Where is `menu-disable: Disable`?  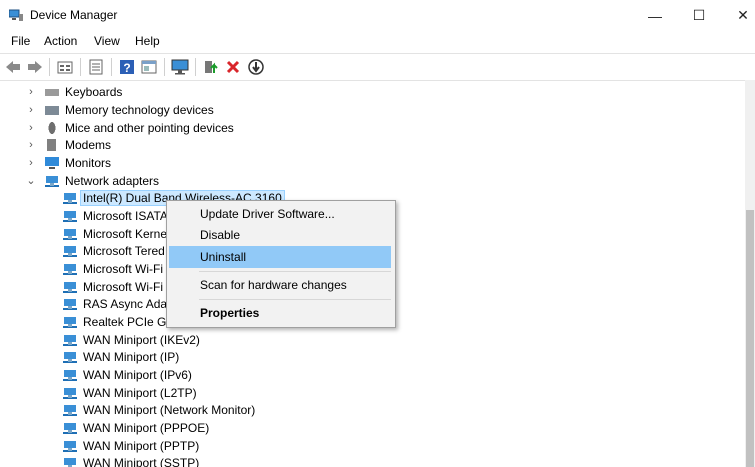 menu-disable: Disable is located at coordinates (280, 235).